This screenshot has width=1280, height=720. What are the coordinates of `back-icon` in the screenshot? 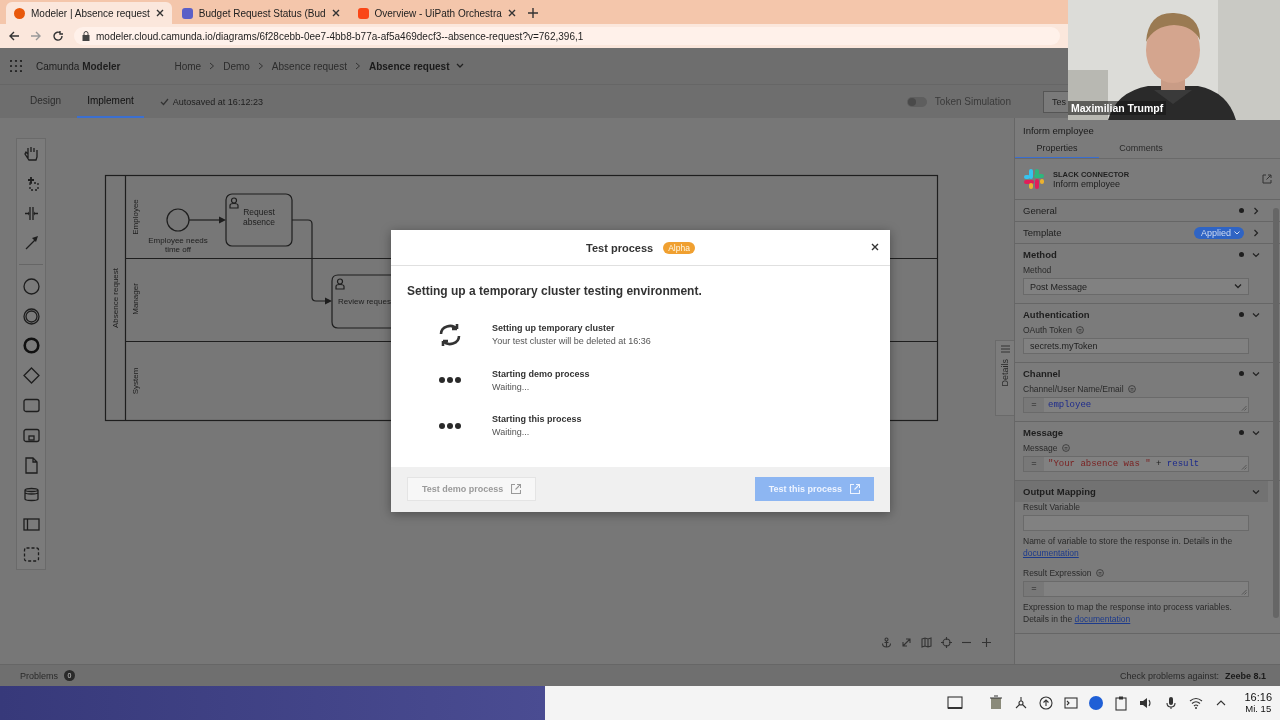 It's located at (14, 36).